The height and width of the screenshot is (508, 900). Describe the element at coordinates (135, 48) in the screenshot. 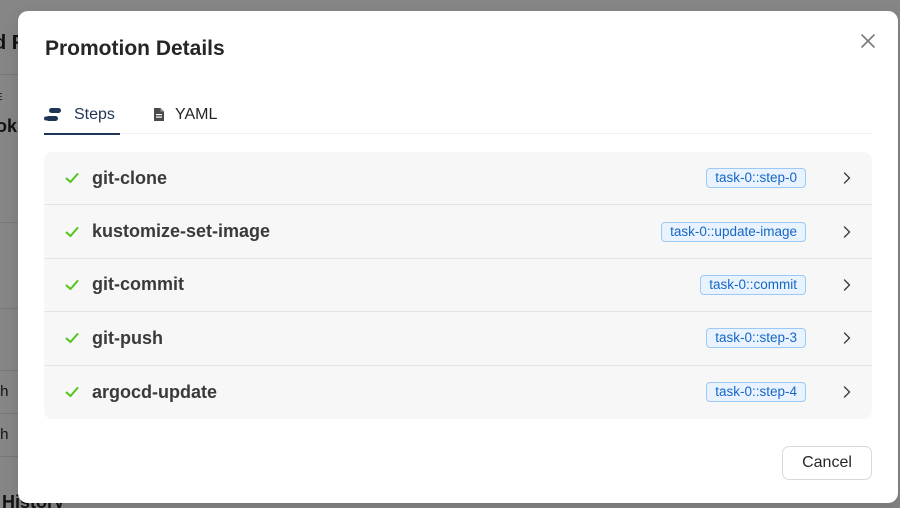

I see `modal-title: Promotion Details` at that location.